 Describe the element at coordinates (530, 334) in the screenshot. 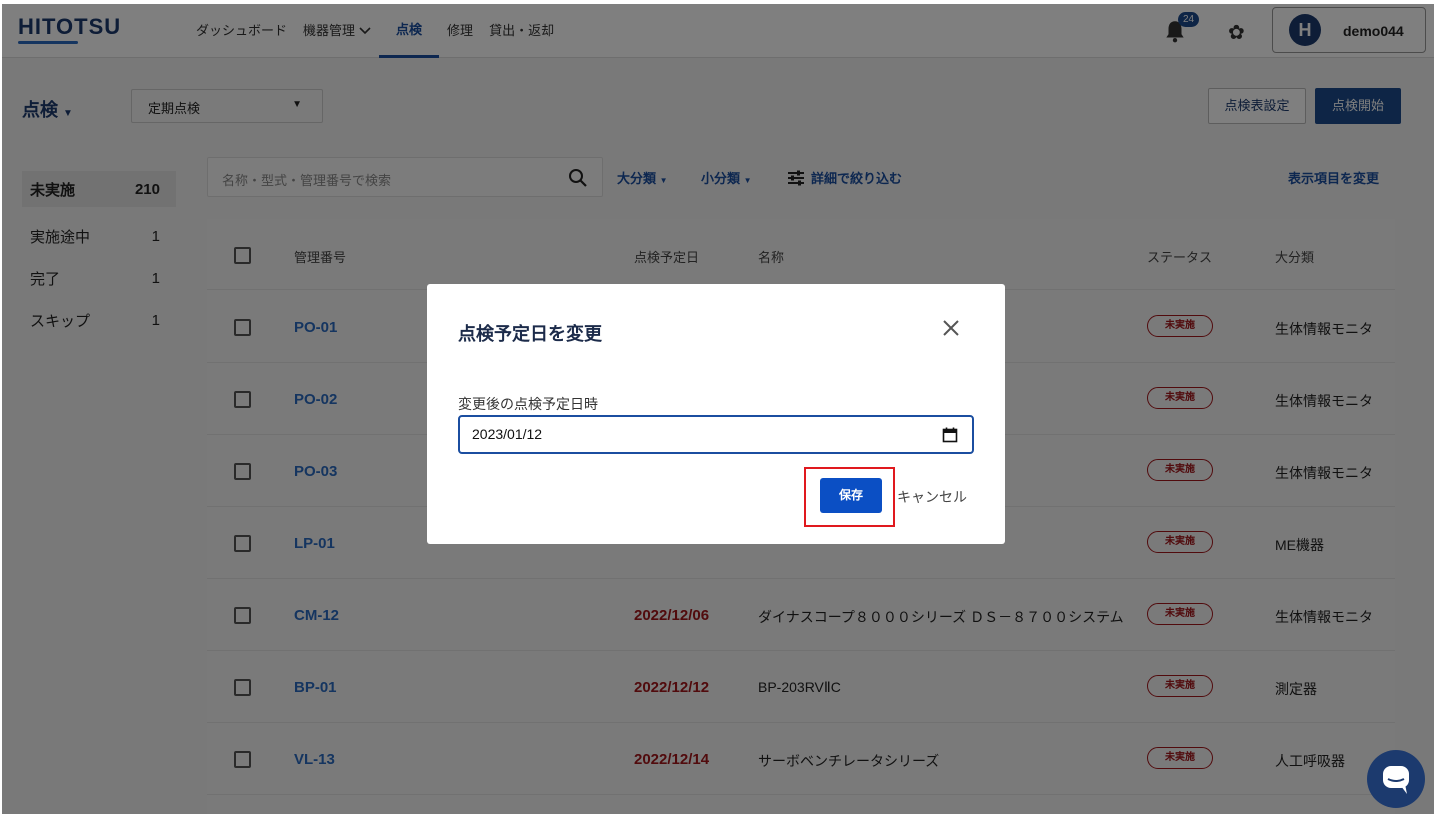

I see `dialog-title: 点検予定日を変更` at that location.